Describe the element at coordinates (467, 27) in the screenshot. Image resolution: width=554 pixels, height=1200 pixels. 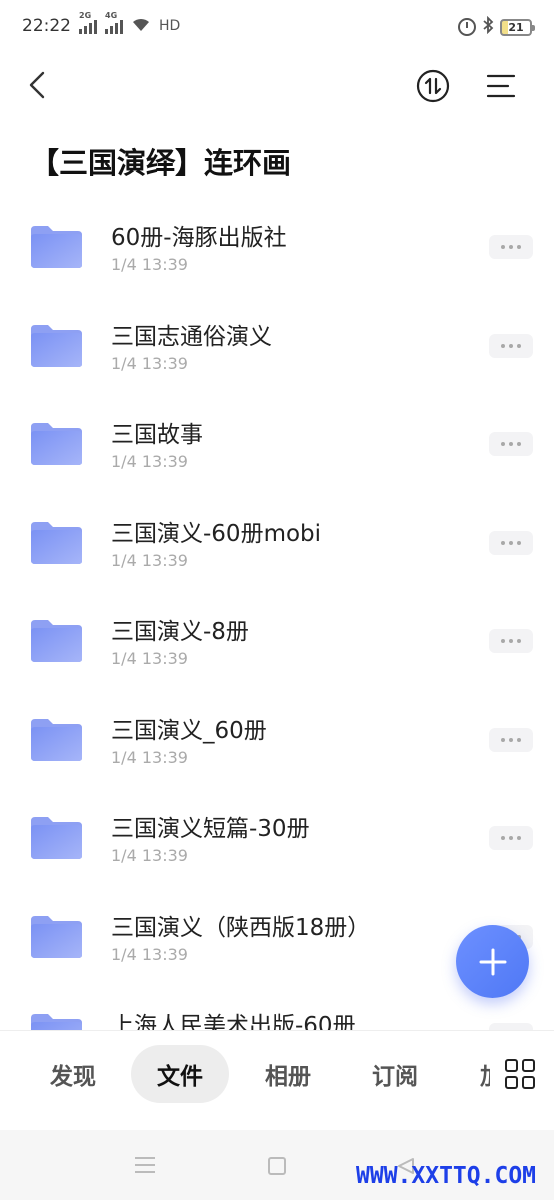
I see `alarm-icon` at that location.